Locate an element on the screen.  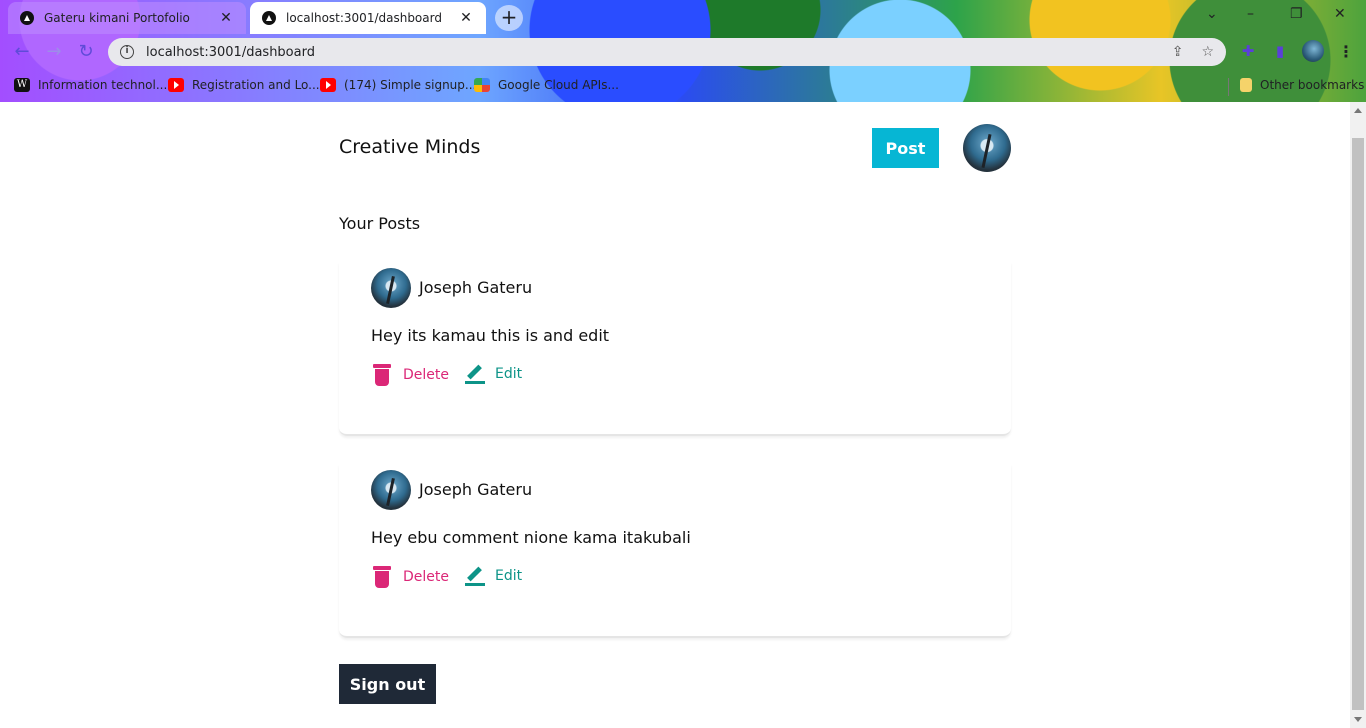
user-avatar is located at coordinates (987, 148).